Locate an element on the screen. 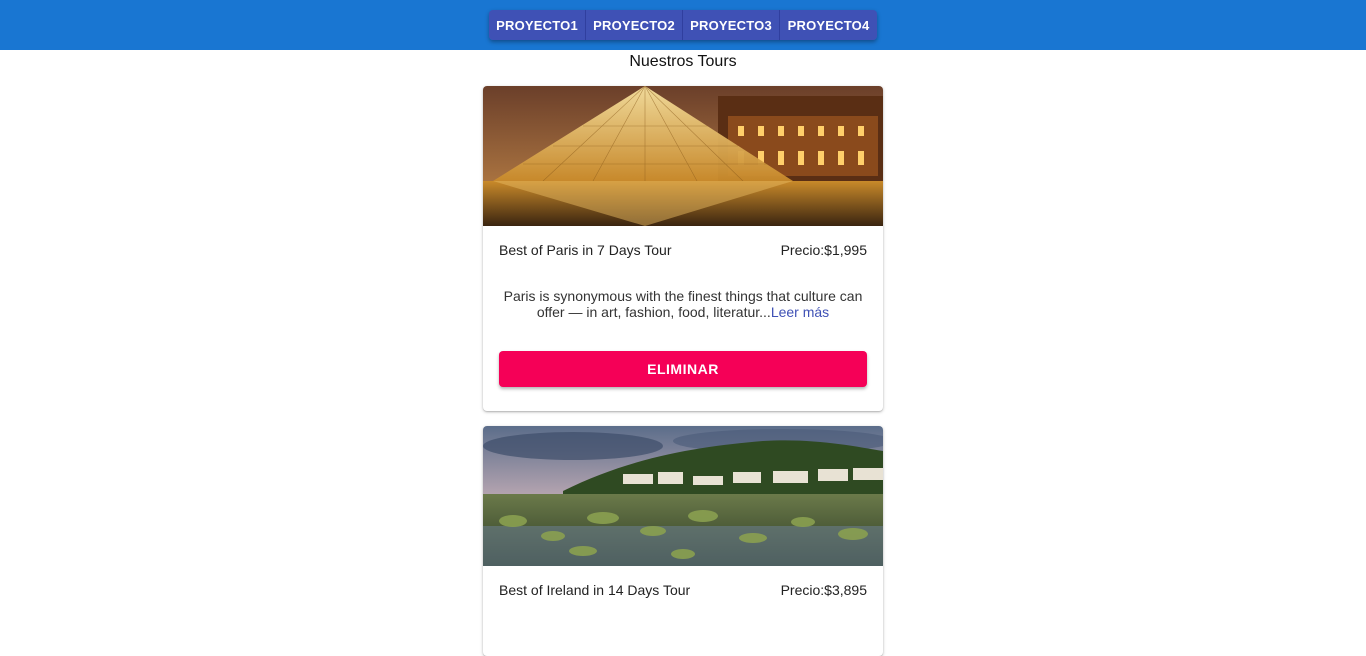 The width and height of the screenshot is (1366, 656). tour-name: Best of Paris in 7 Days Tour is located at coordinates (585, 250).